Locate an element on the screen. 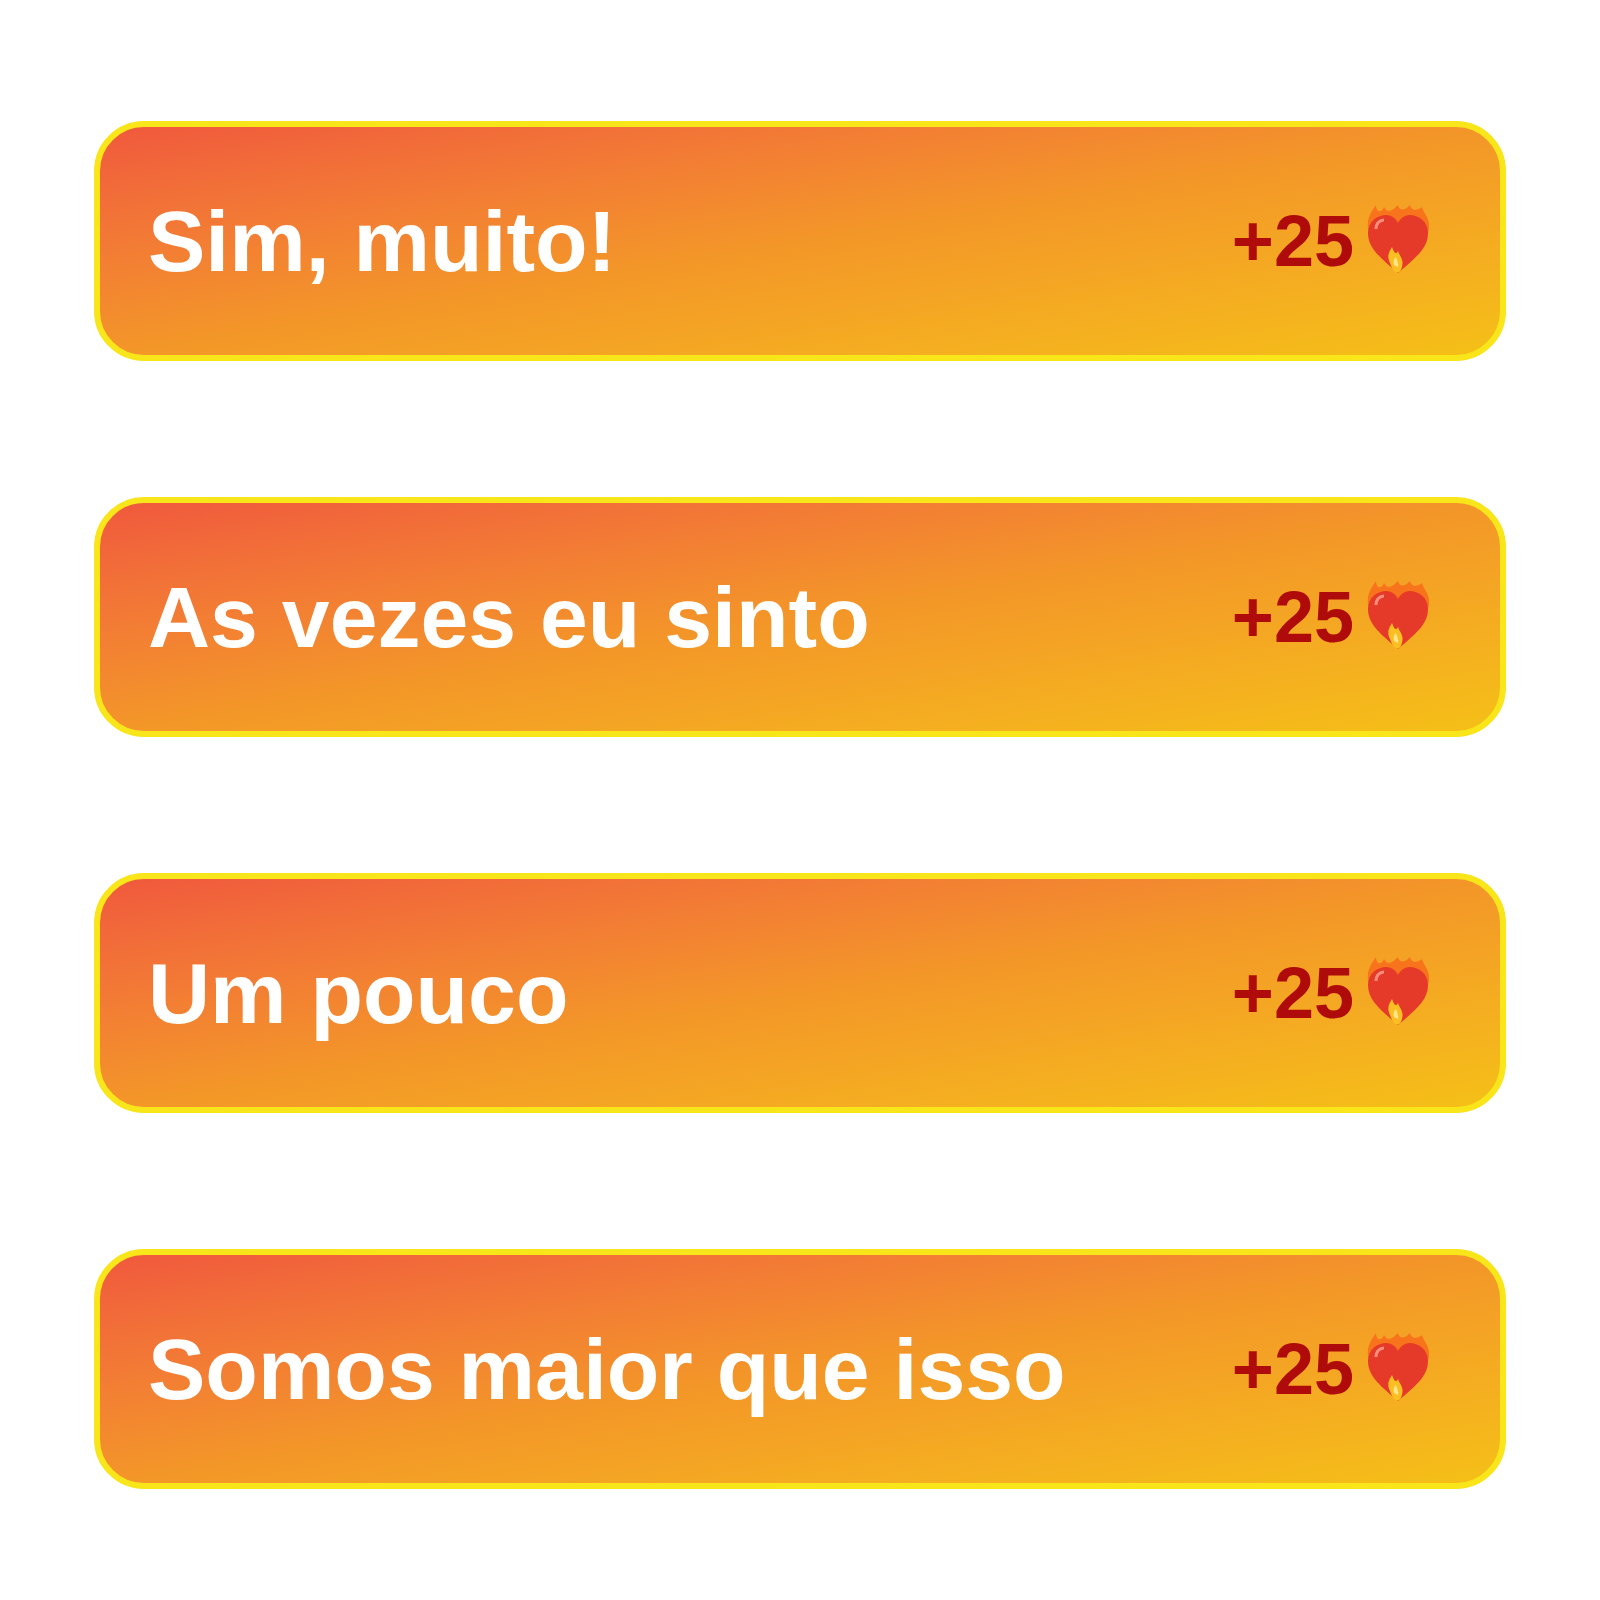 The image size is (1600, 1600). answer-option: Somos maior que isso +25 is located at coordinates (800, 1369).